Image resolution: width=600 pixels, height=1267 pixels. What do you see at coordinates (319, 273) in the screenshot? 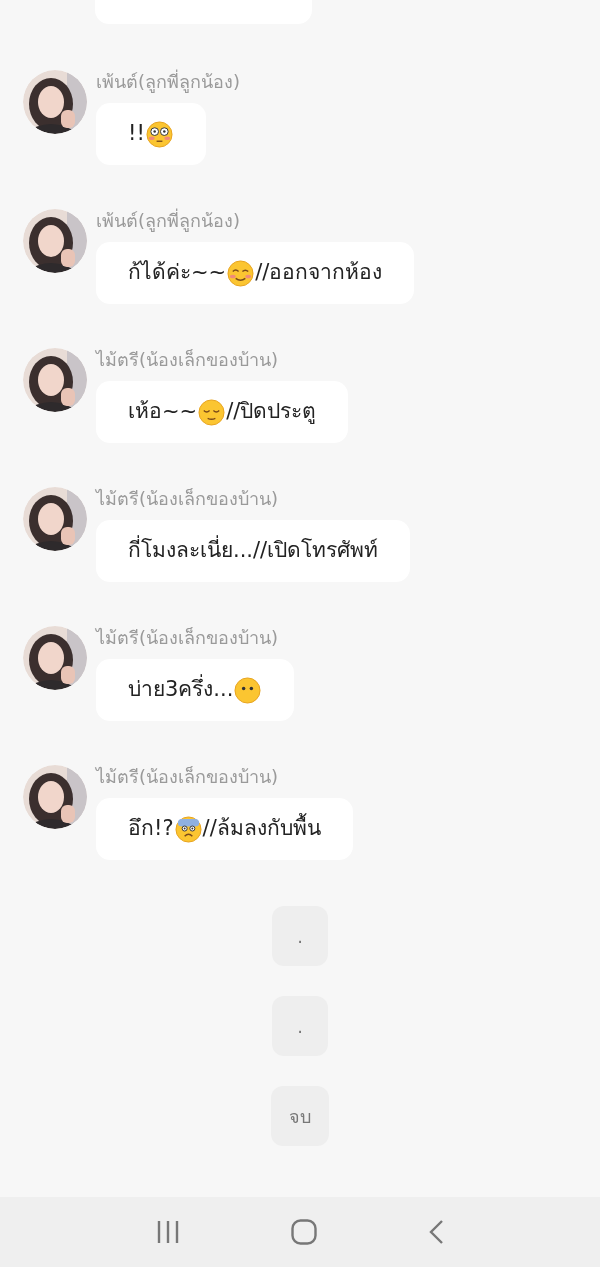
I see `message-text: //ออกจากห้อง` at bounding box center [319, 273].